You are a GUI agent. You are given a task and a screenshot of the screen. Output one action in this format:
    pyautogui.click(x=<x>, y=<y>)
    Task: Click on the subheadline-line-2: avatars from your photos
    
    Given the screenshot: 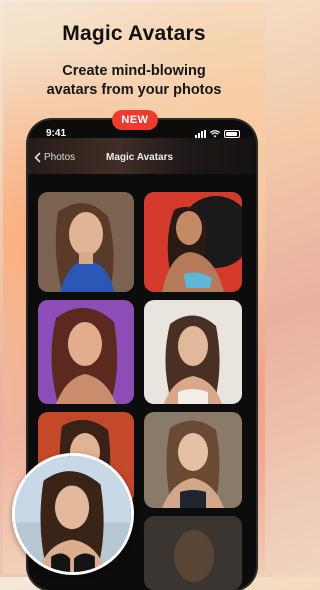 What is the action you would take?
    pyautogui.click(x=134, y=90)
    